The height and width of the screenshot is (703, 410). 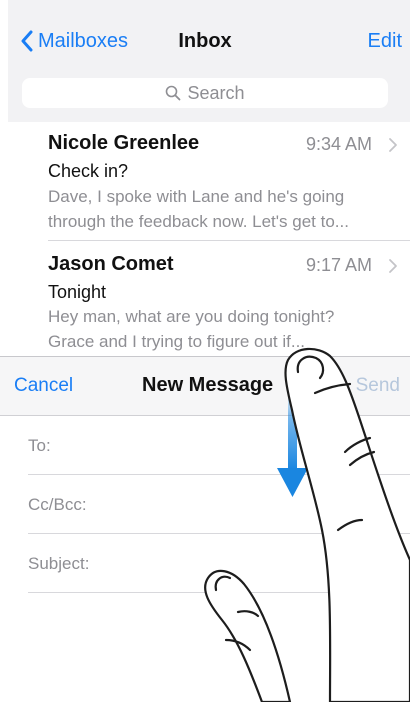 I want to click on message-time: 9:17 AM, so click(x=338, y=265).